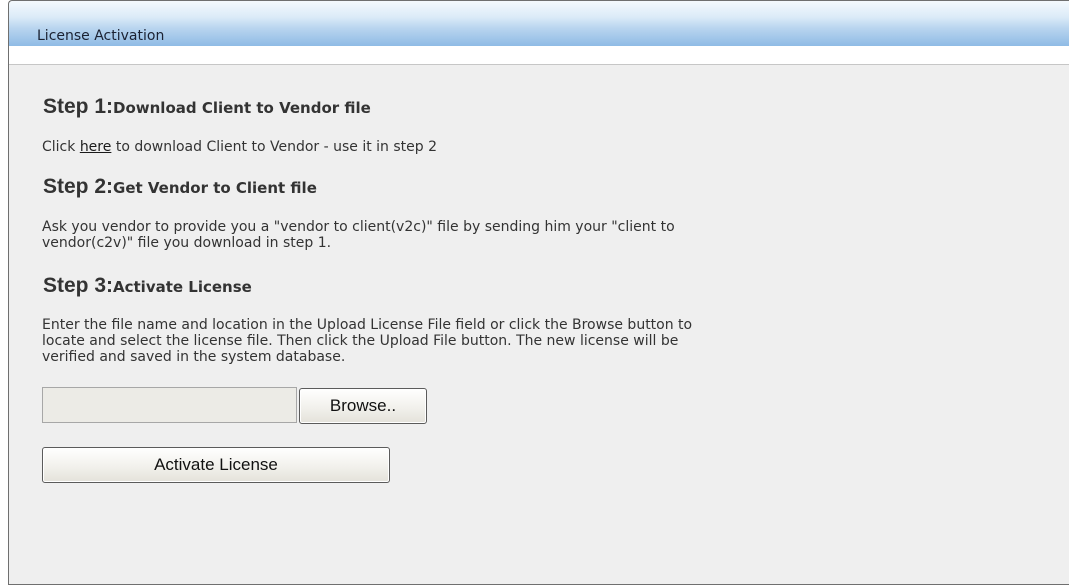 The height and width of the screenshot is (585, 1069). Describe the element at coordinates (78, 106) in the screenshot. I see `step-1-number: Step 1:` at that location.